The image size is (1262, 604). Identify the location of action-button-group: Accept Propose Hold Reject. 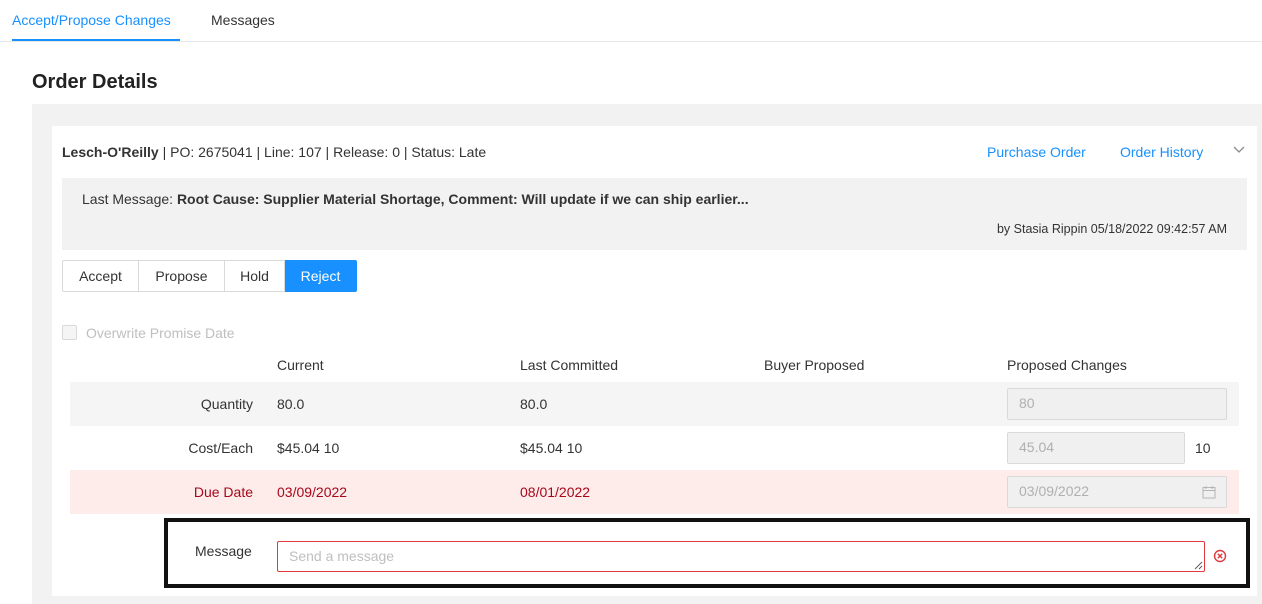
(209, 276).